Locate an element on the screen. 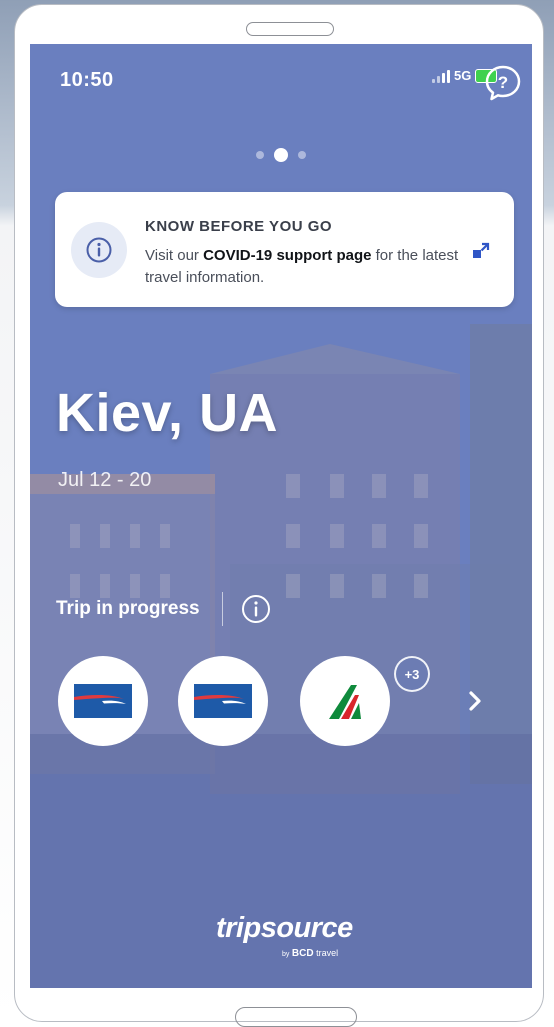 The width and height of the screenshot is (554, 1027). chat-help-icon: ? is located at coordinates (503, 83).